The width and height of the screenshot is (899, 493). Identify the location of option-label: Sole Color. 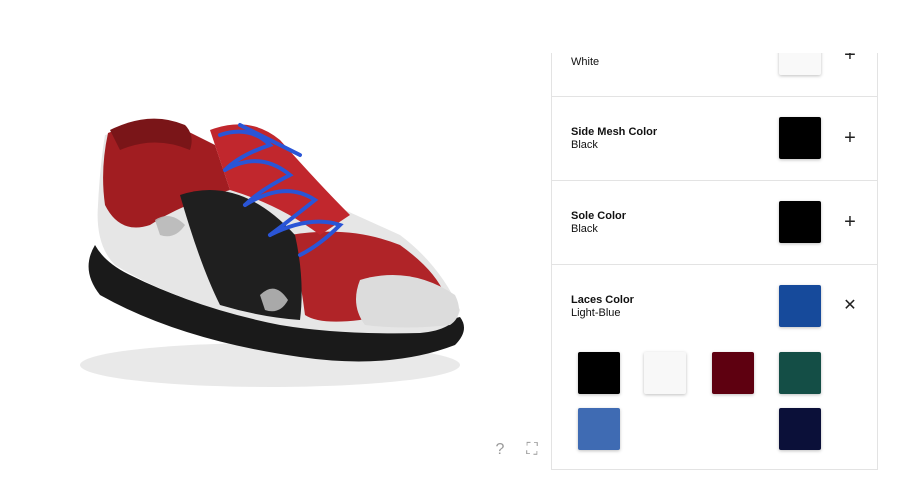
(599, 216).